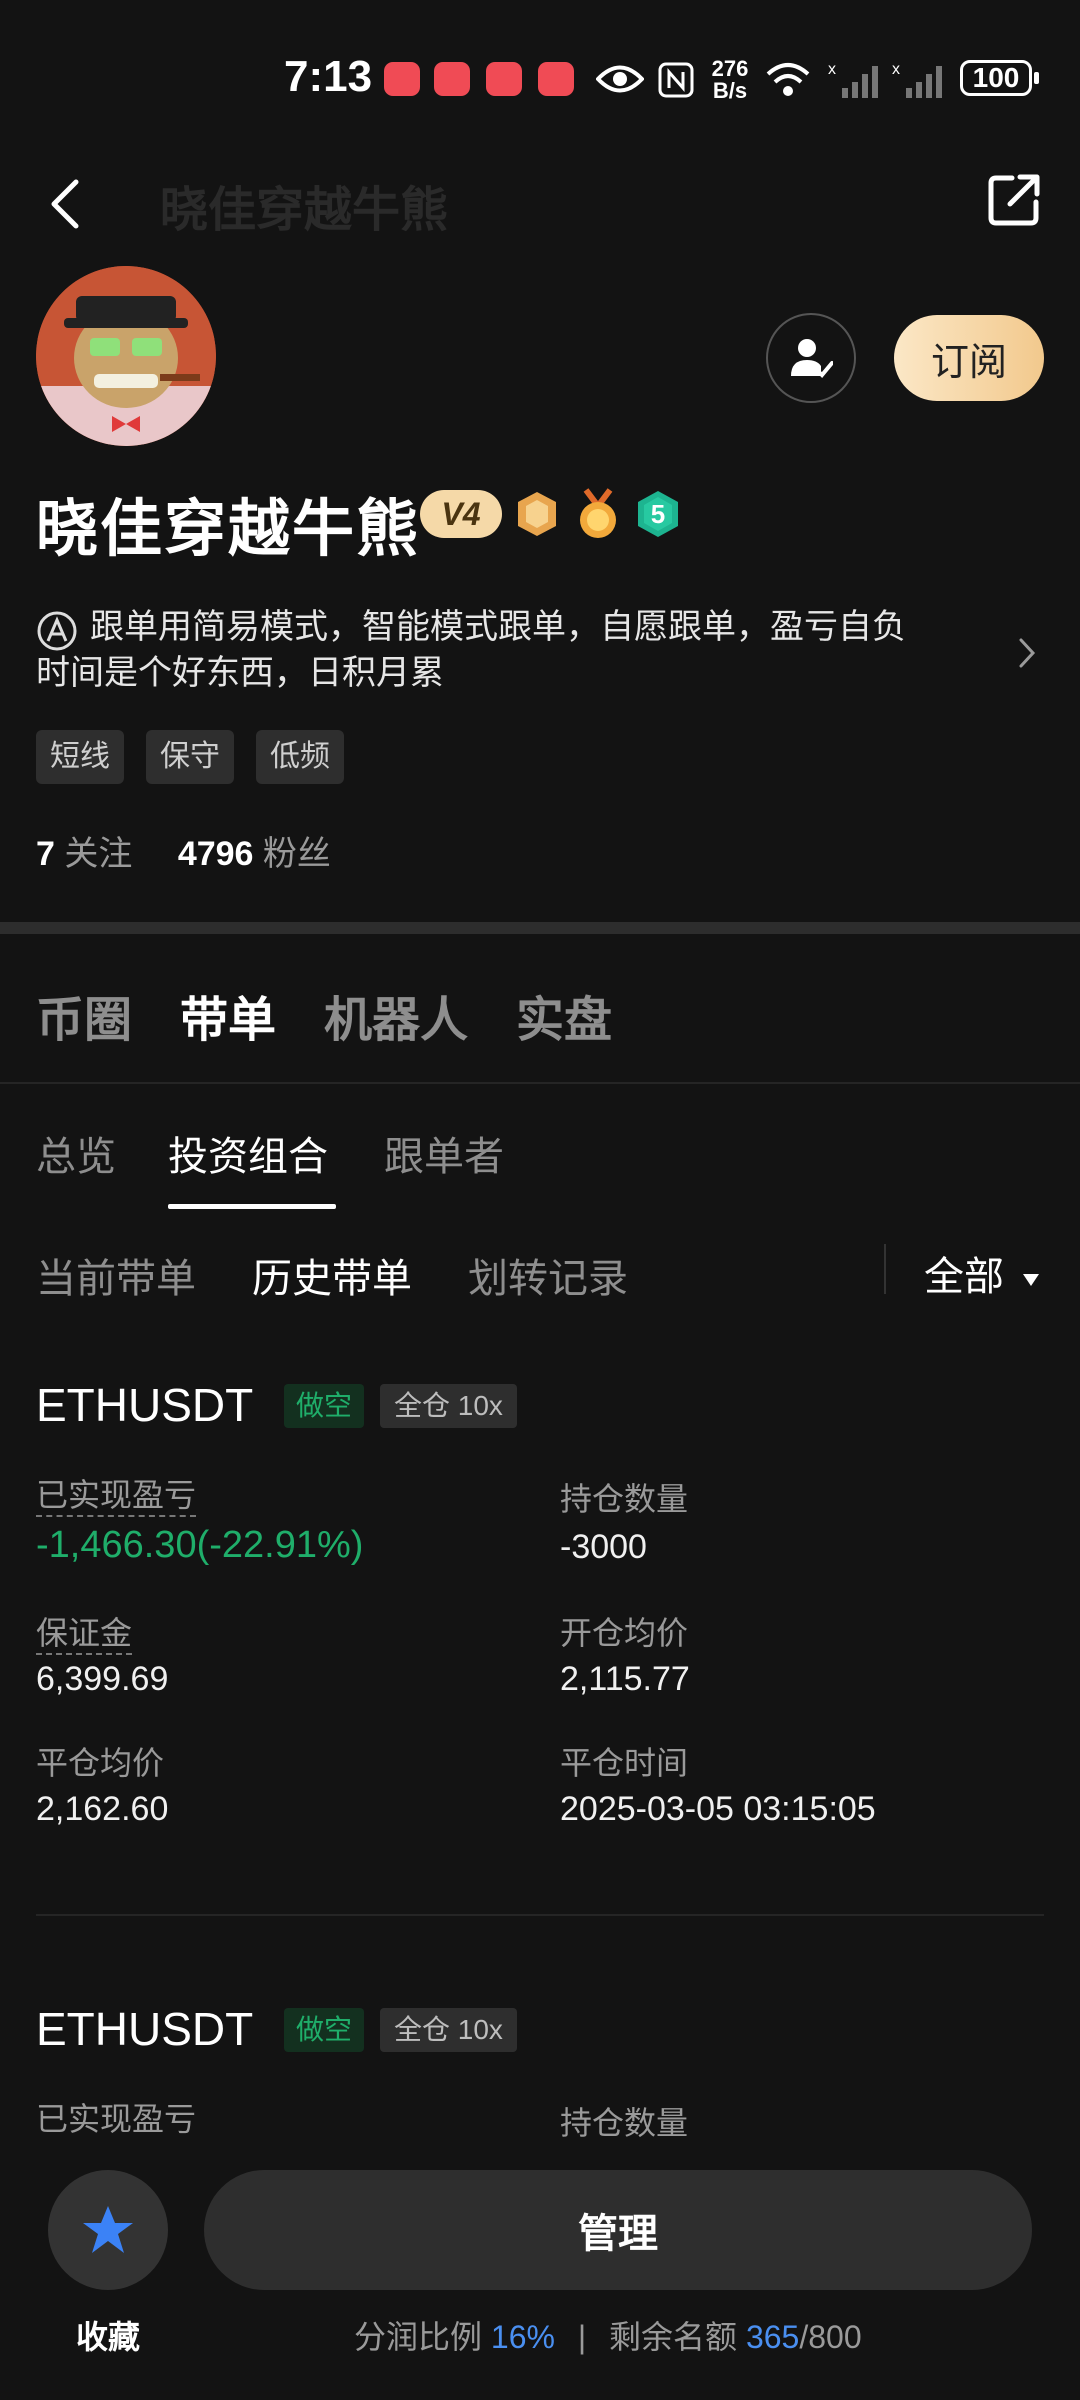  Describe the element at coordinates (673, 2337) in the screenshot. I see `remaining-label: 剩余名额` at that location.